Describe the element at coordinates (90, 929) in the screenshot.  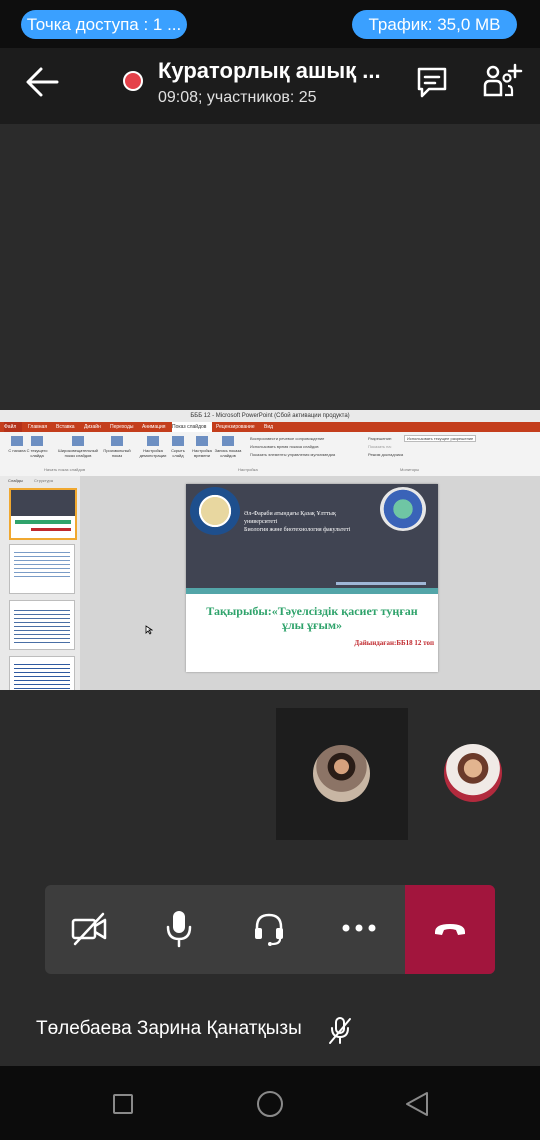
I see `camera-off-icon` at that location.